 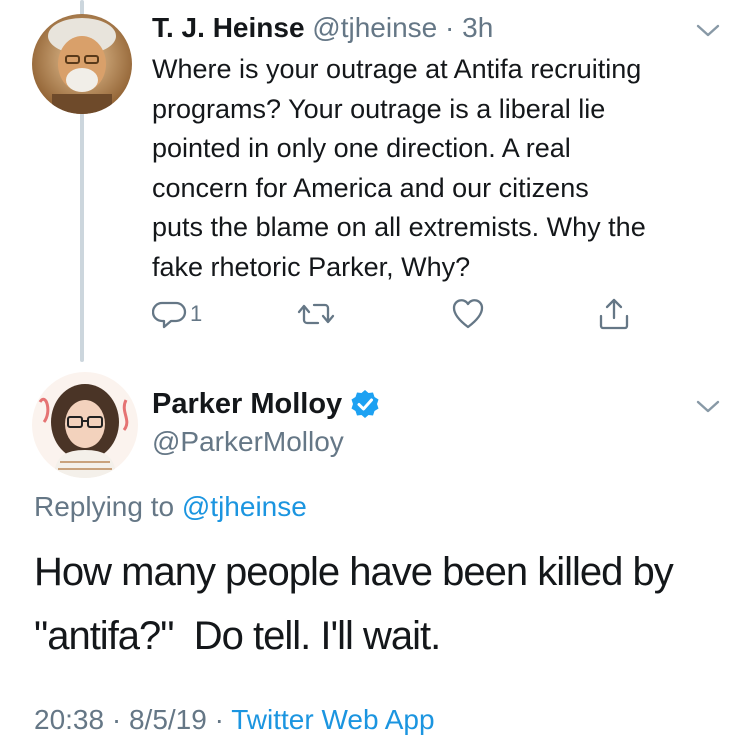 What do you see at coordinates (247, 404) in the screenshot?
I see `display-name: Parker Molloy` at bounding box center [247, 404].